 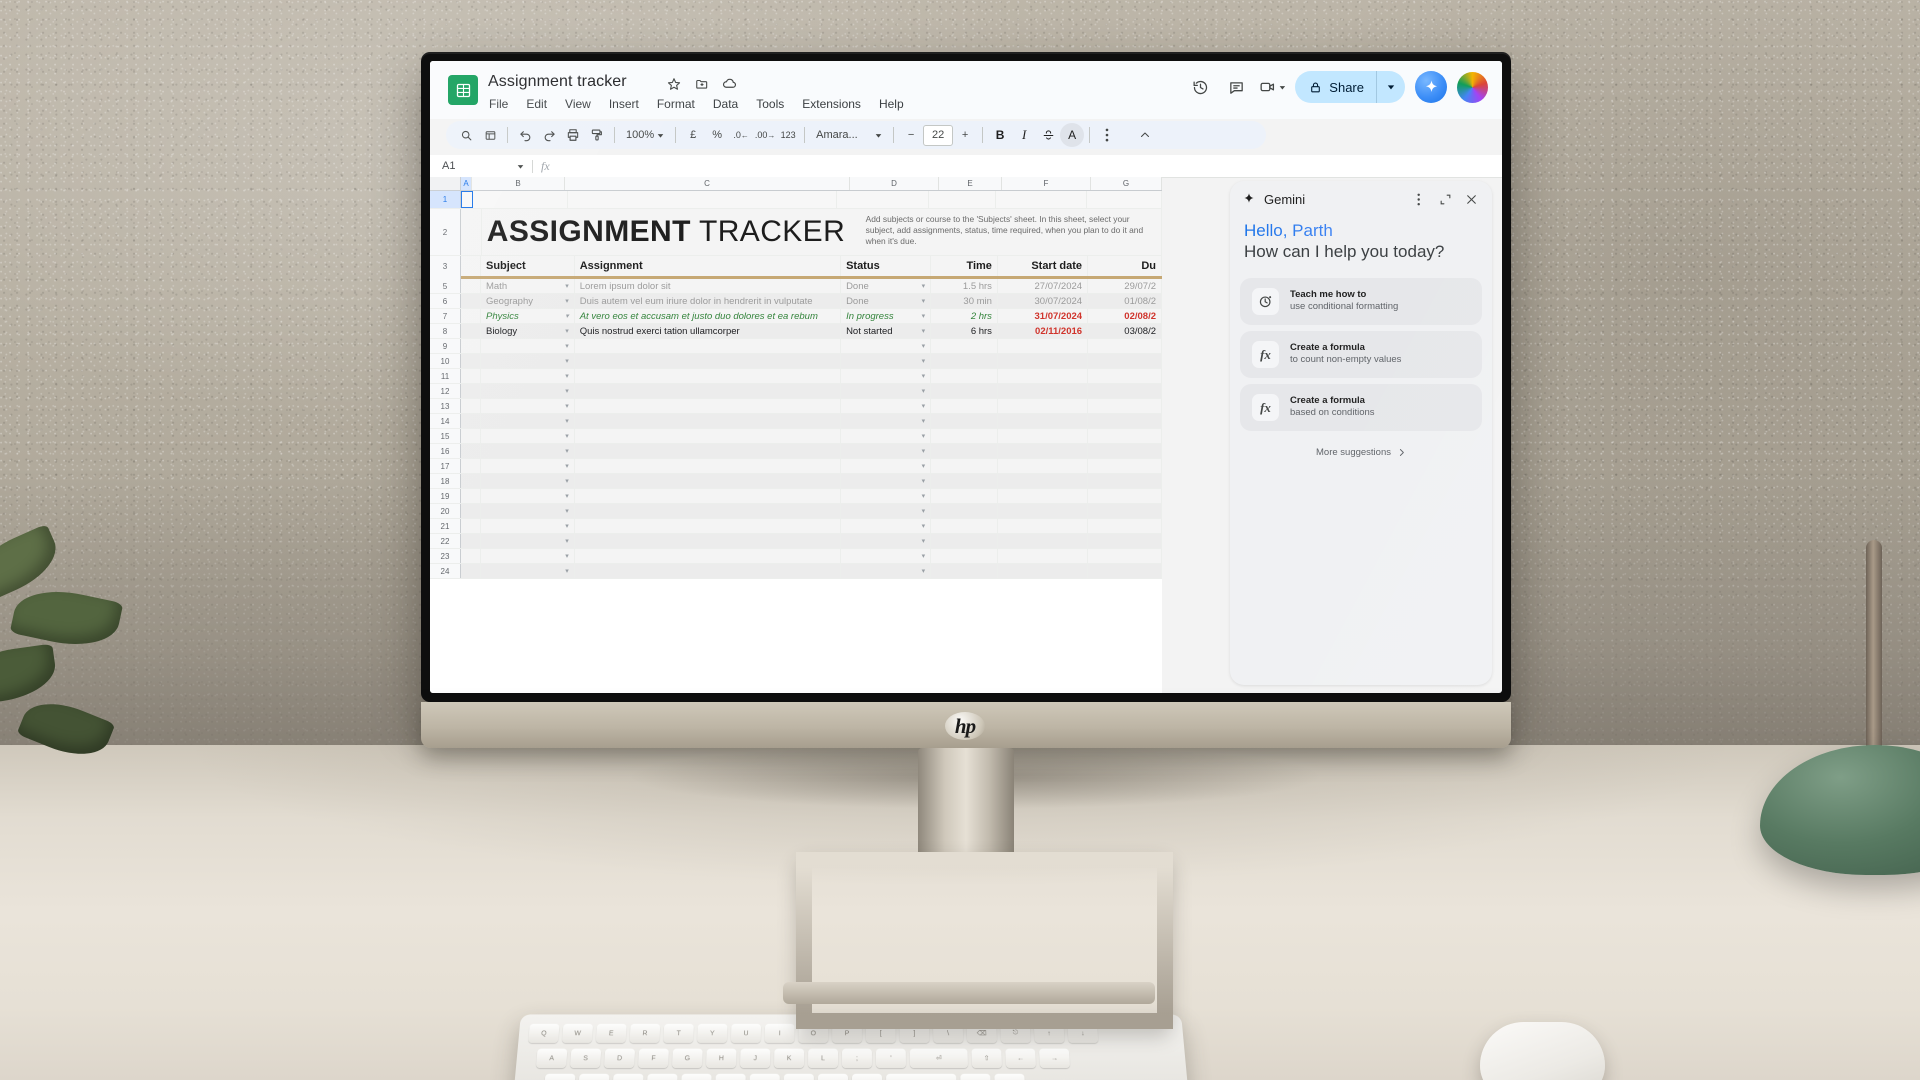 I want to click on cell-assignment-5: Lorem ipsum dolor sit, so click(x=708, y=286).